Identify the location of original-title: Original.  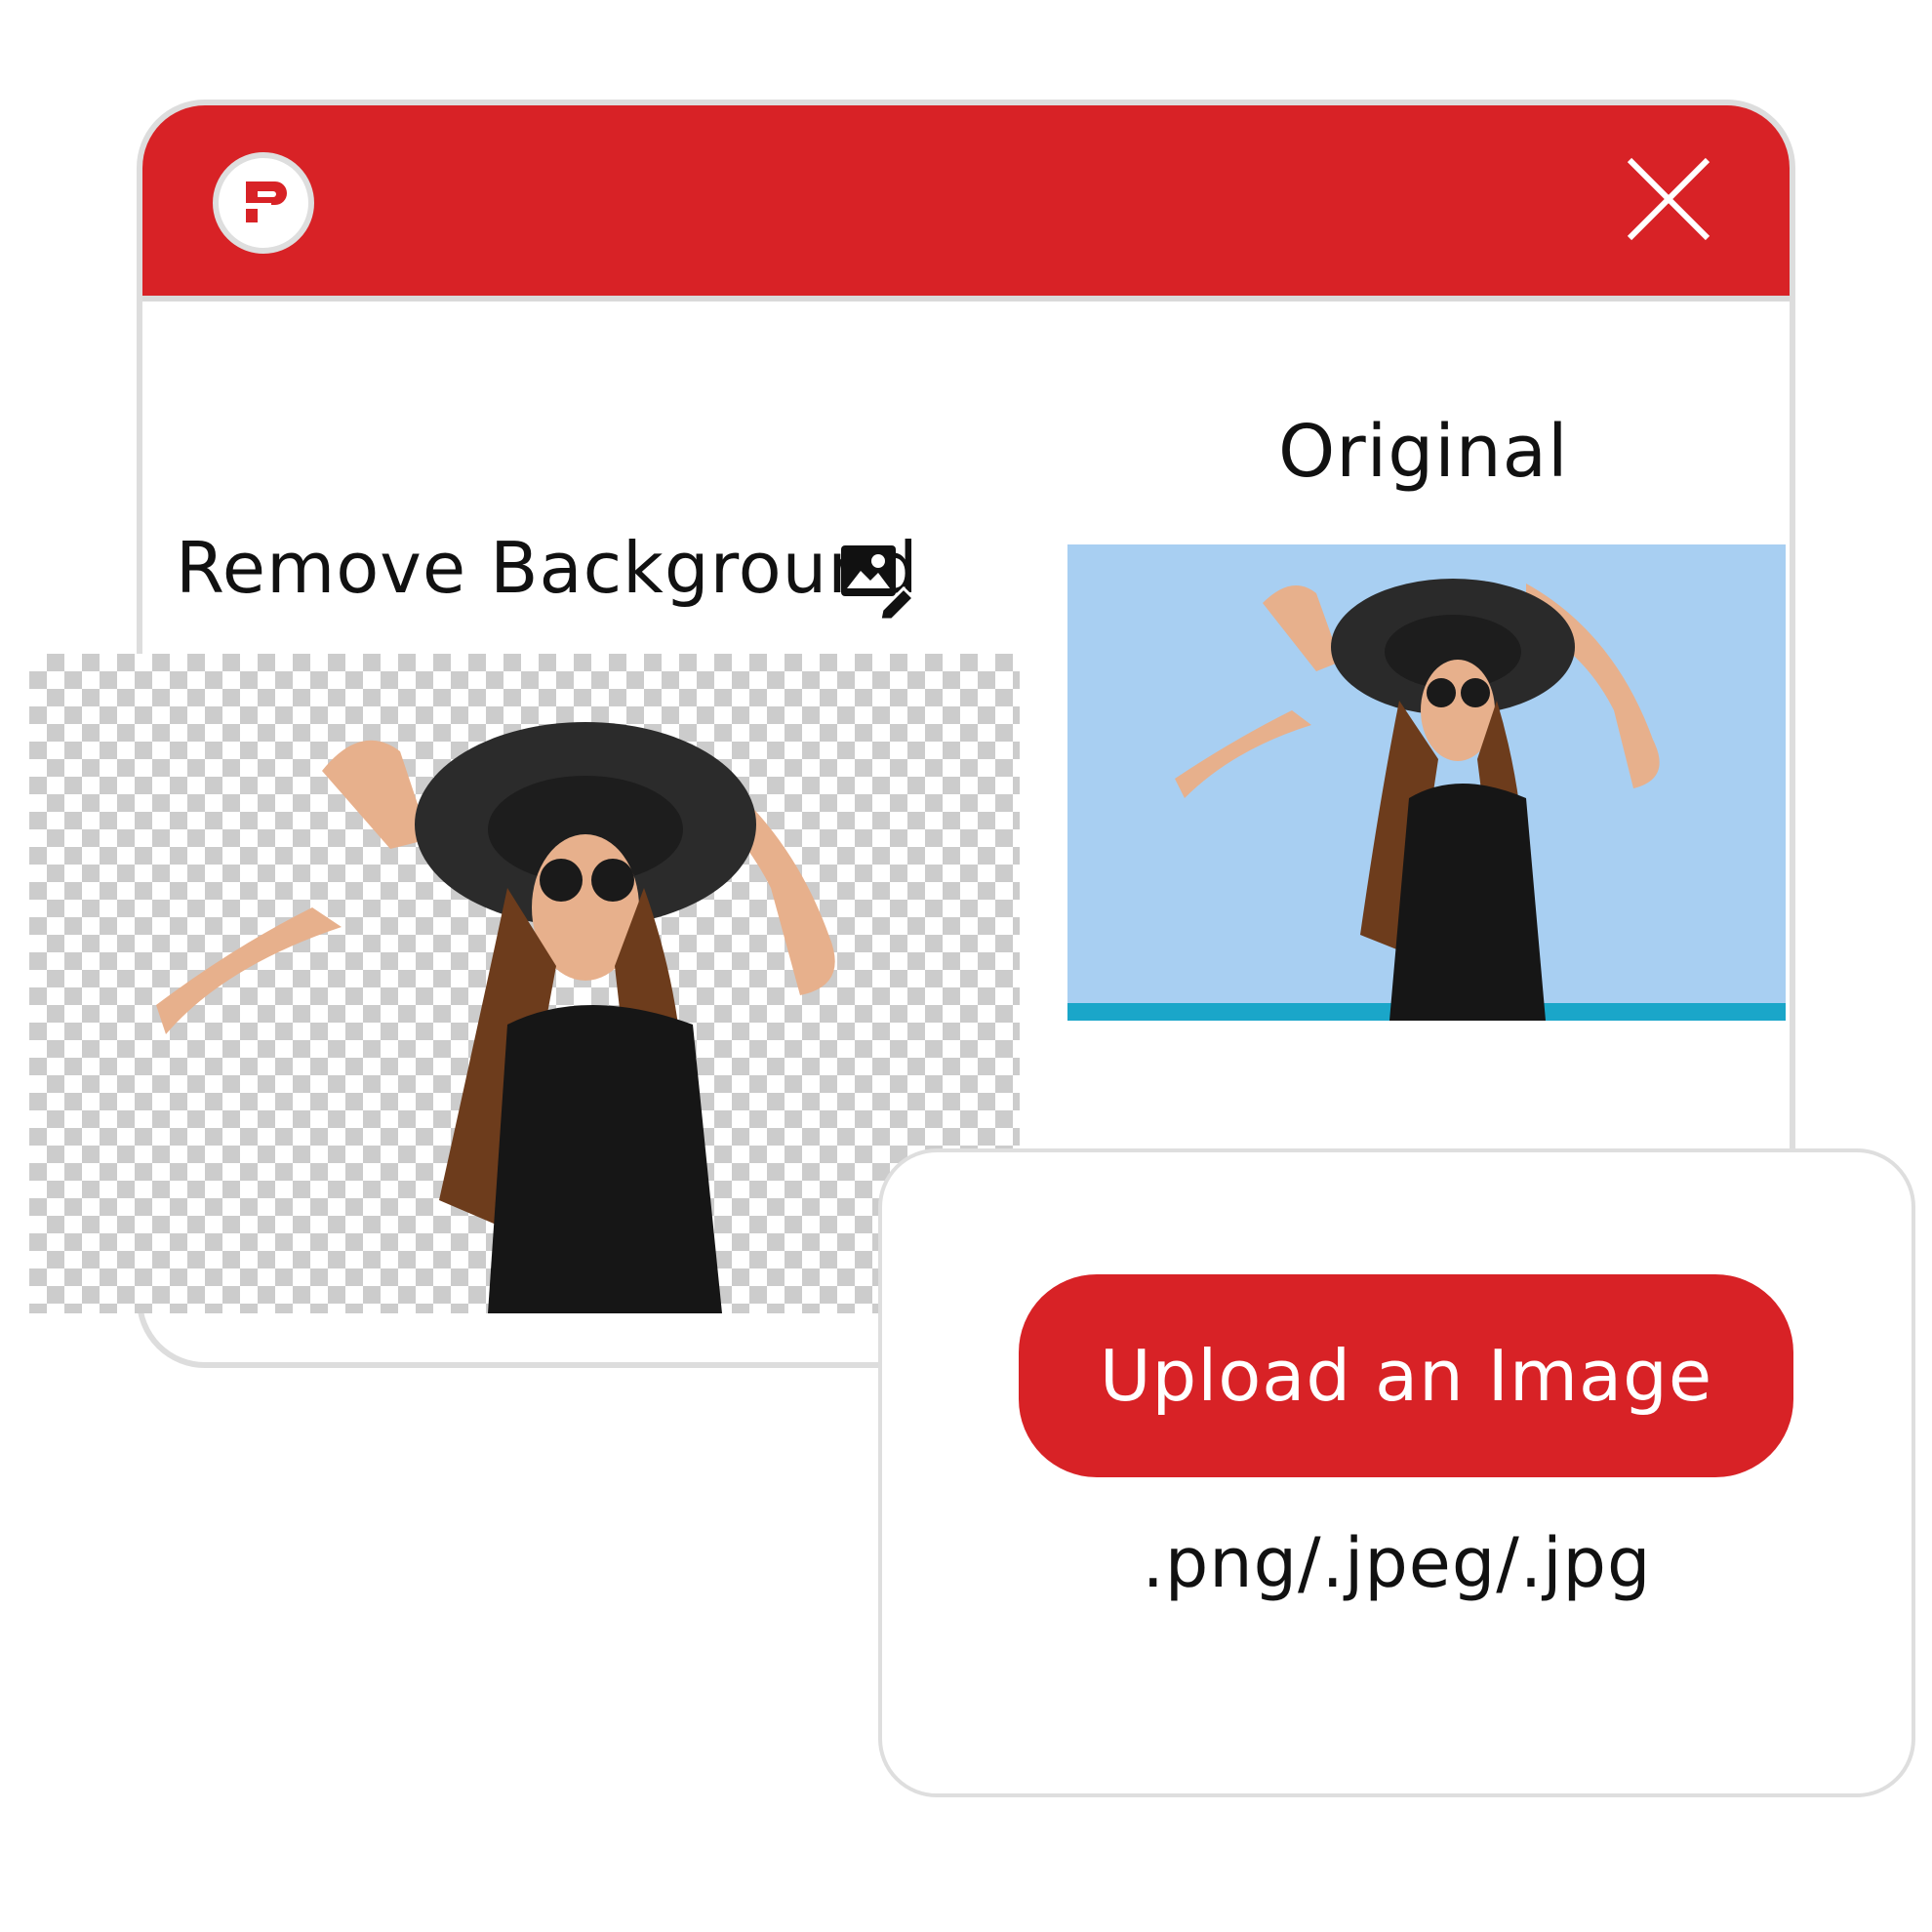
(1423, 452).